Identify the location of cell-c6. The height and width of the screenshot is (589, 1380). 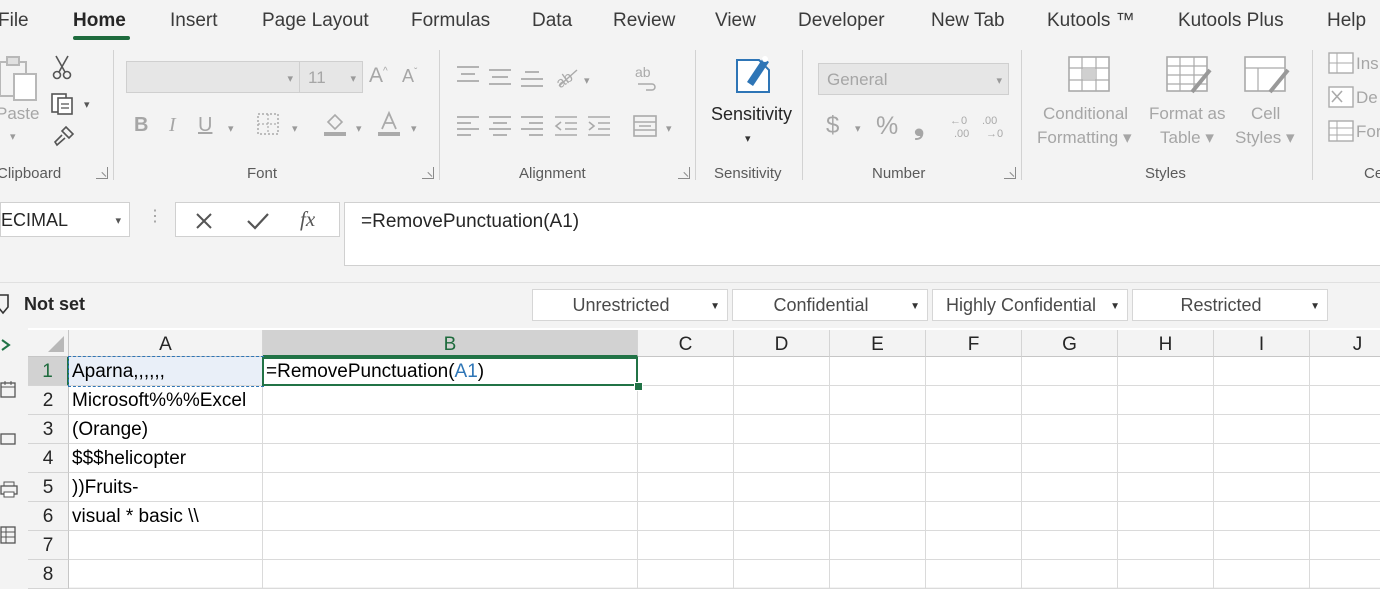
(686, 516).